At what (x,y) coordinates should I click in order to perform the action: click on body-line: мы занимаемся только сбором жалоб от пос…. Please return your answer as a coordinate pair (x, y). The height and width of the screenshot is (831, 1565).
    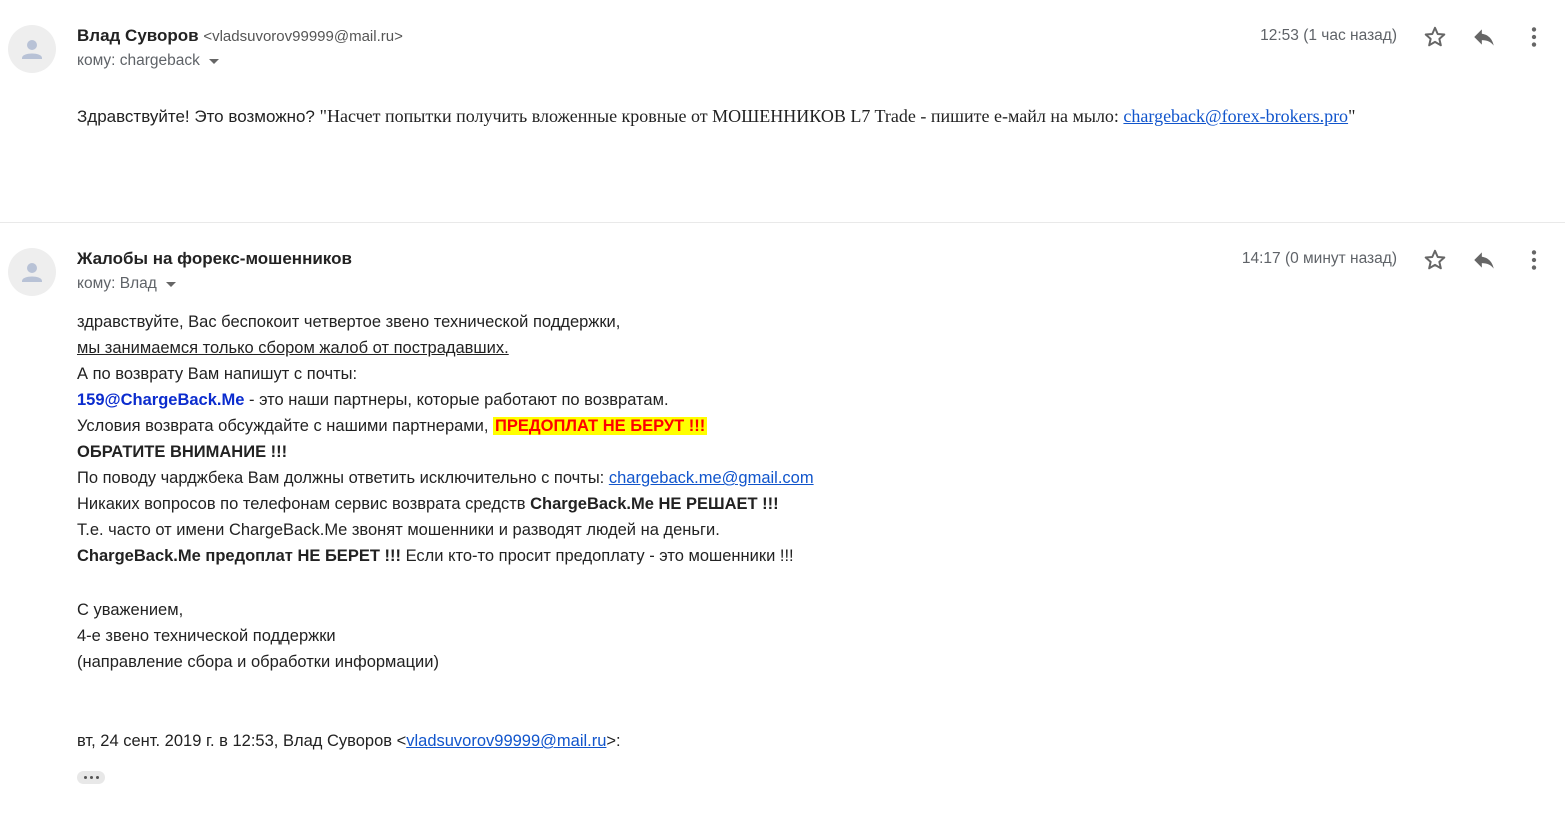
    Looking at the image, I should click on (293, 348).